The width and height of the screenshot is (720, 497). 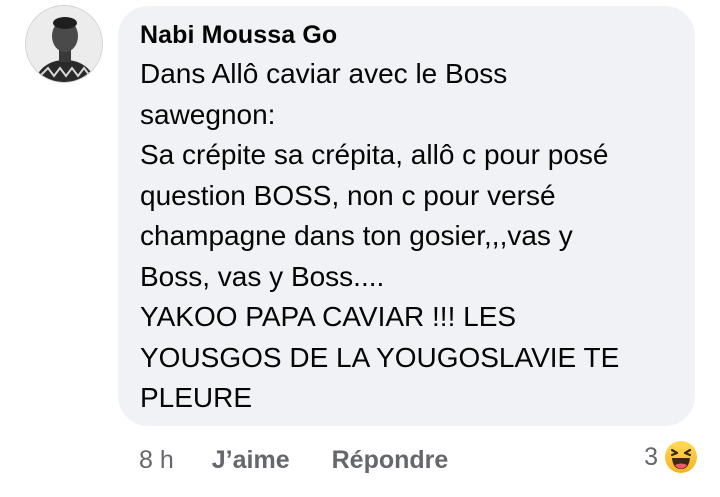 I want to click on avatar, so click(x=64, y=44).